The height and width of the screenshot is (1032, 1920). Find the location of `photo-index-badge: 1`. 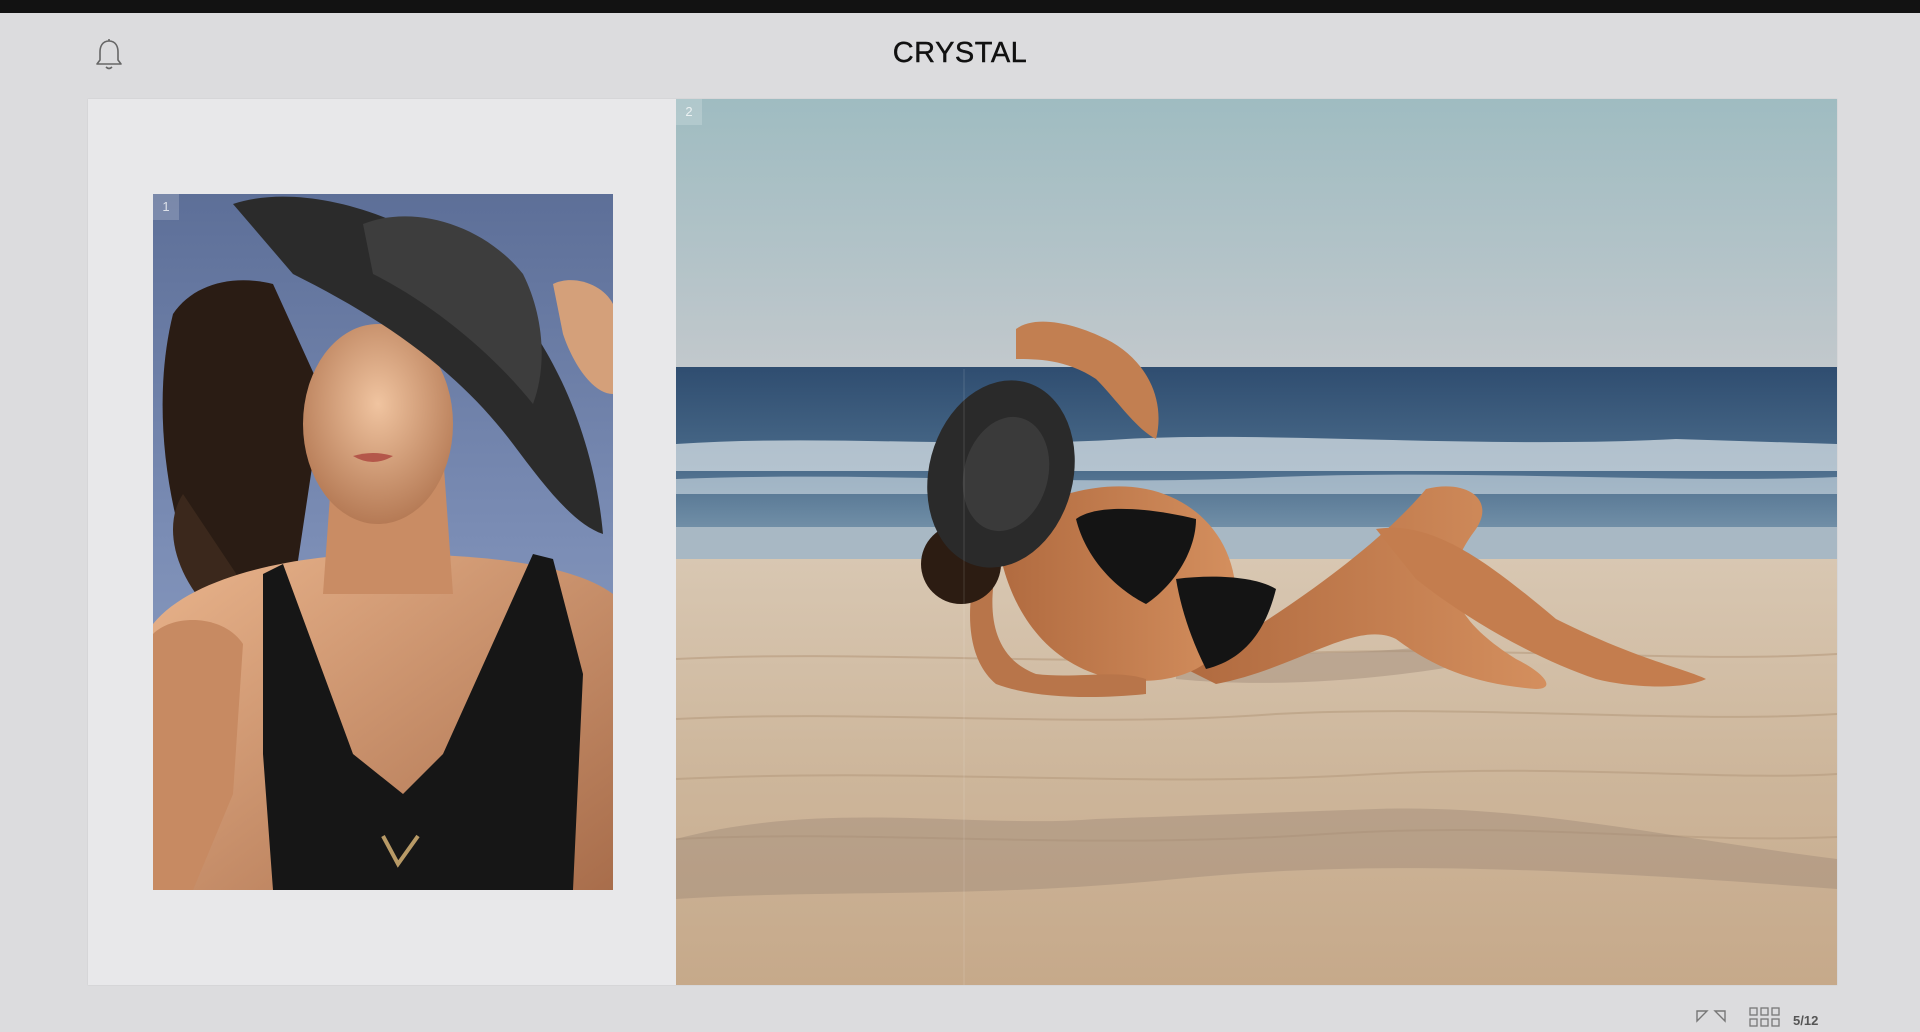

photo-index-badge: 1 is located at coordinates (166, 207).